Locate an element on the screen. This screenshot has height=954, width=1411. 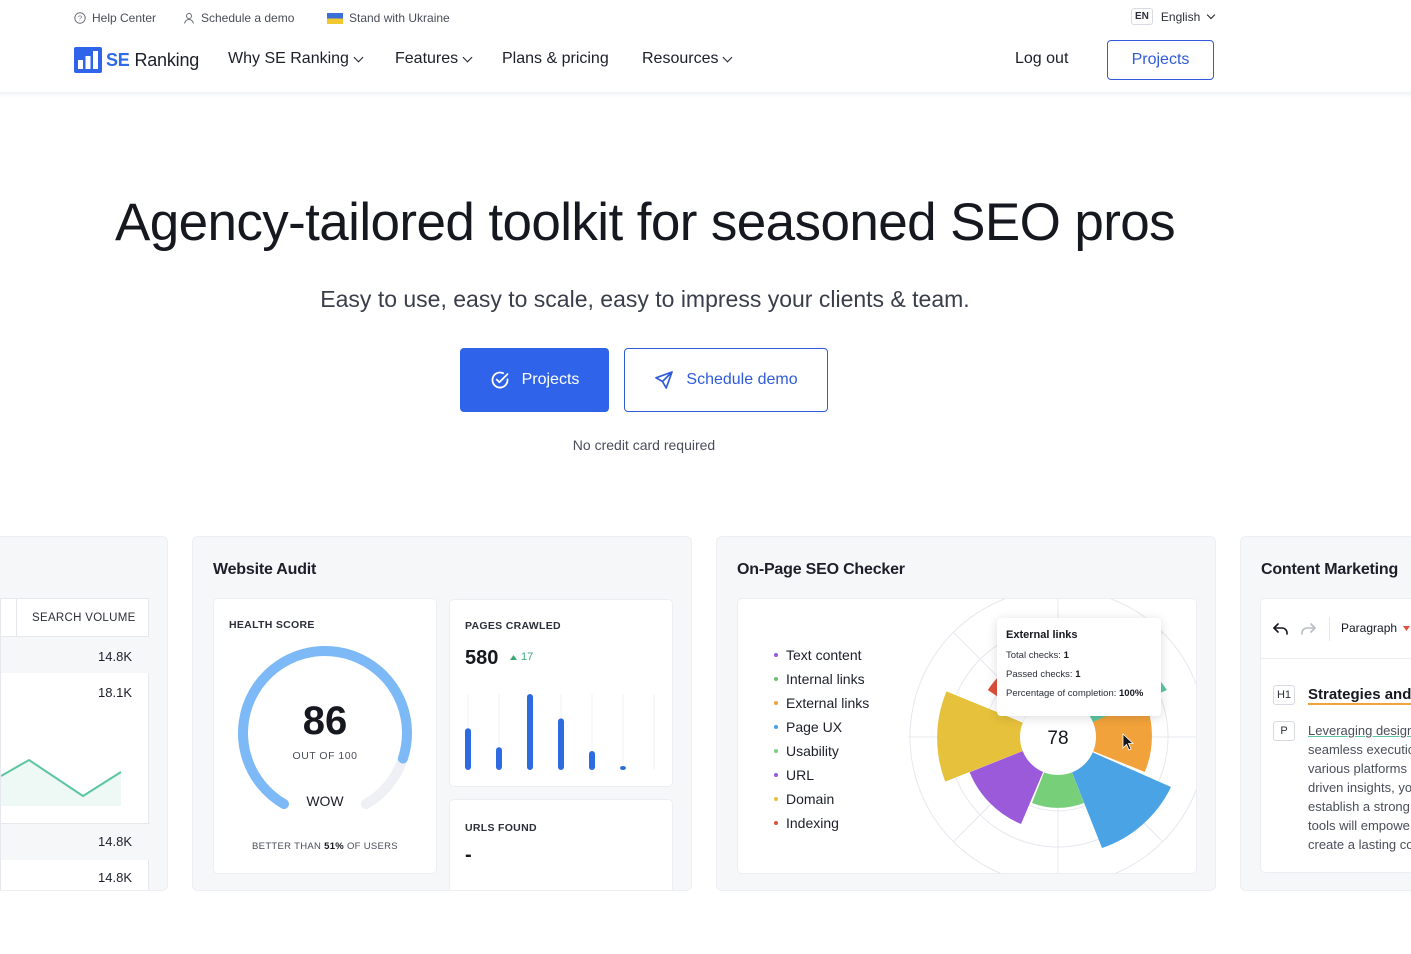
nav-why-label: Why SE Ranking is located at coordinates (288, 58).